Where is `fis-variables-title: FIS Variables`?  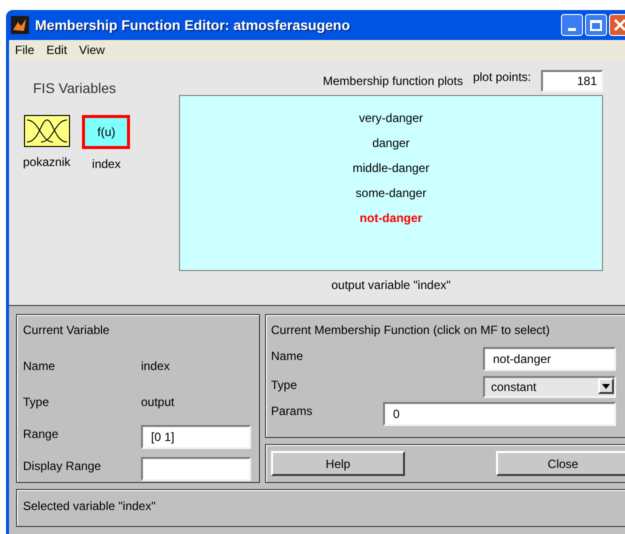
fis-variables-title: FIS Variables is located at coordinates (74, 88).